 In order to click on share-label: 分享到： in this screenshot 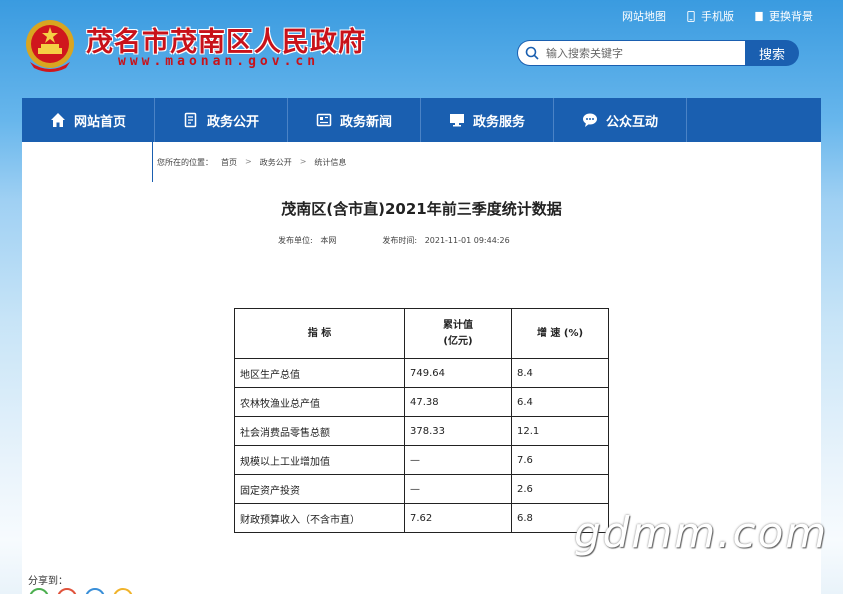, I will do `click(48, 581)`.